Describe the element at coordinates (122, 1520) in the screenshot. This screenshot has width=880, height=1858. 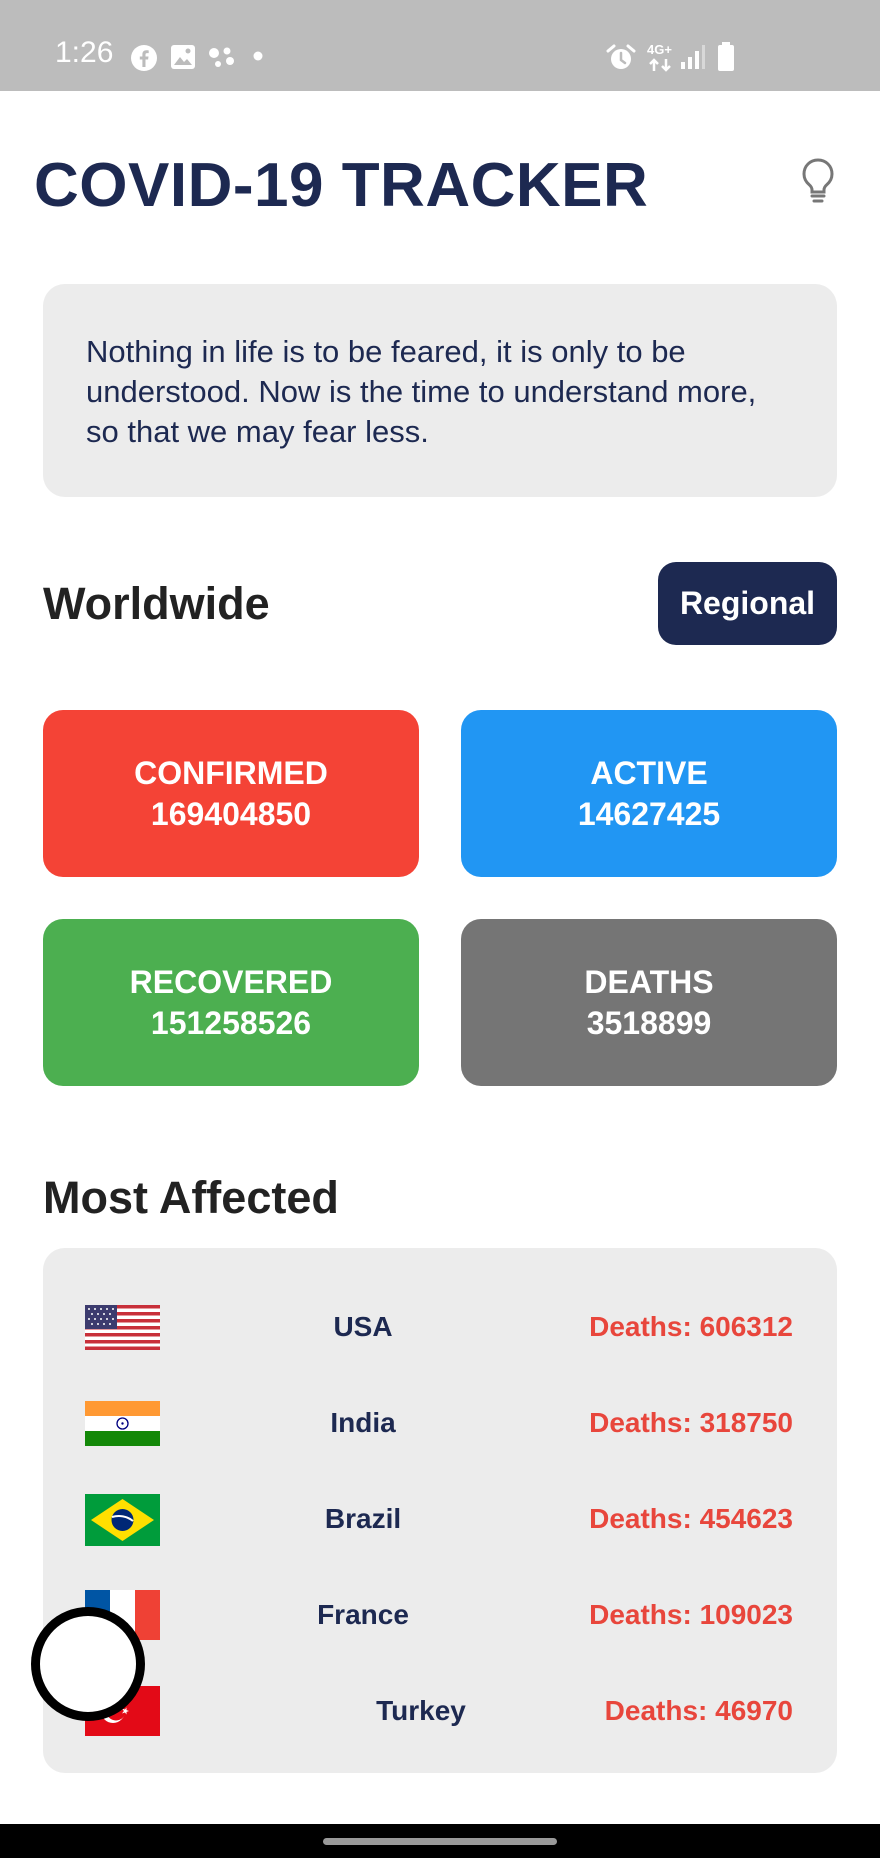
I see `brazil-flag-icon` at that location.